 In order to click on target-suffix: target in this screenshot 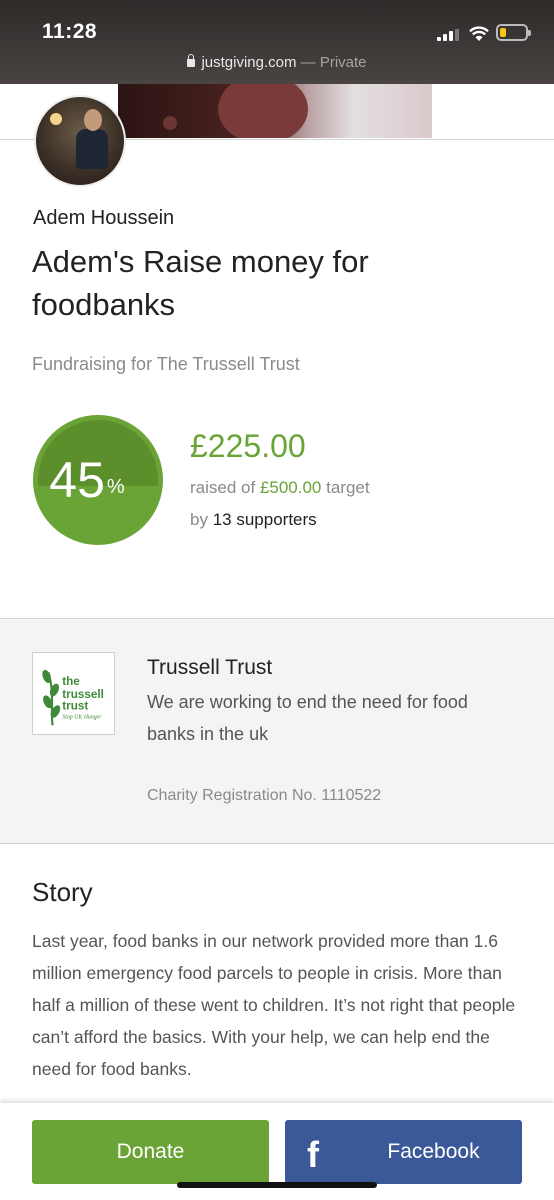, I will do `click(348, 487)`.